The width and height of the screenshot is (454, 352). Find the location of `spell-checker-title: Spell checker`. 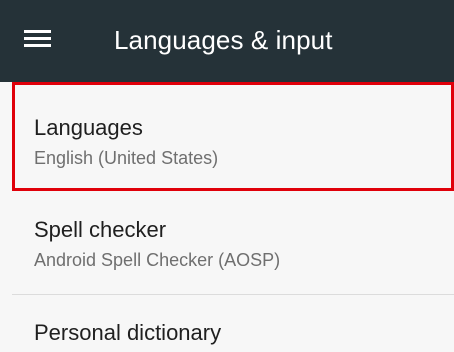

spell-checker-title: Spell checker is located at coordinates (100, 229).